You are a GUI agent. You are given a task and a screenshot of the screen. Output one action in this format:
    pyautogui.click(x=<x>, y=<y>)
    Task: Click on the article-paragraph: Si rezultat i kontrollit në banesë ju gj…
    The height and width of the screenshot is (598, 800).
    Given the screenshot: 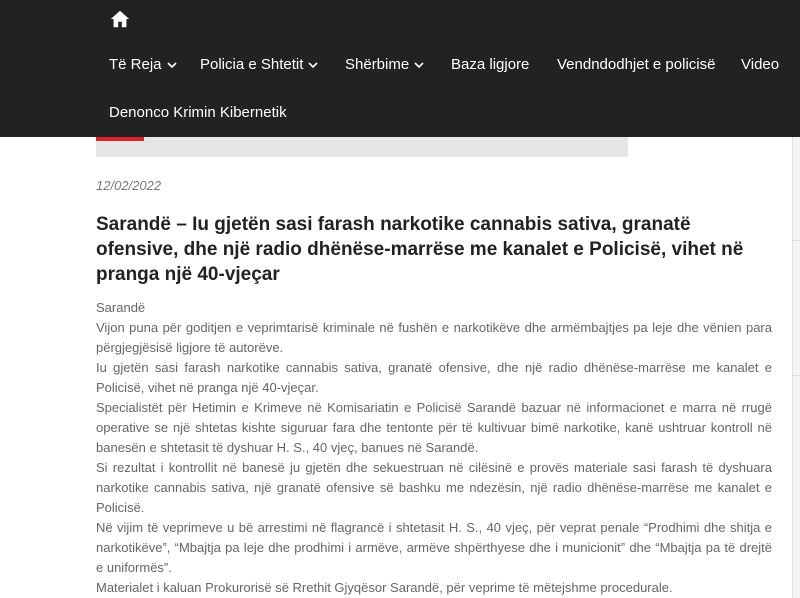 What is the action you would take?
    pyautogui.click(x=434, y=487)
    